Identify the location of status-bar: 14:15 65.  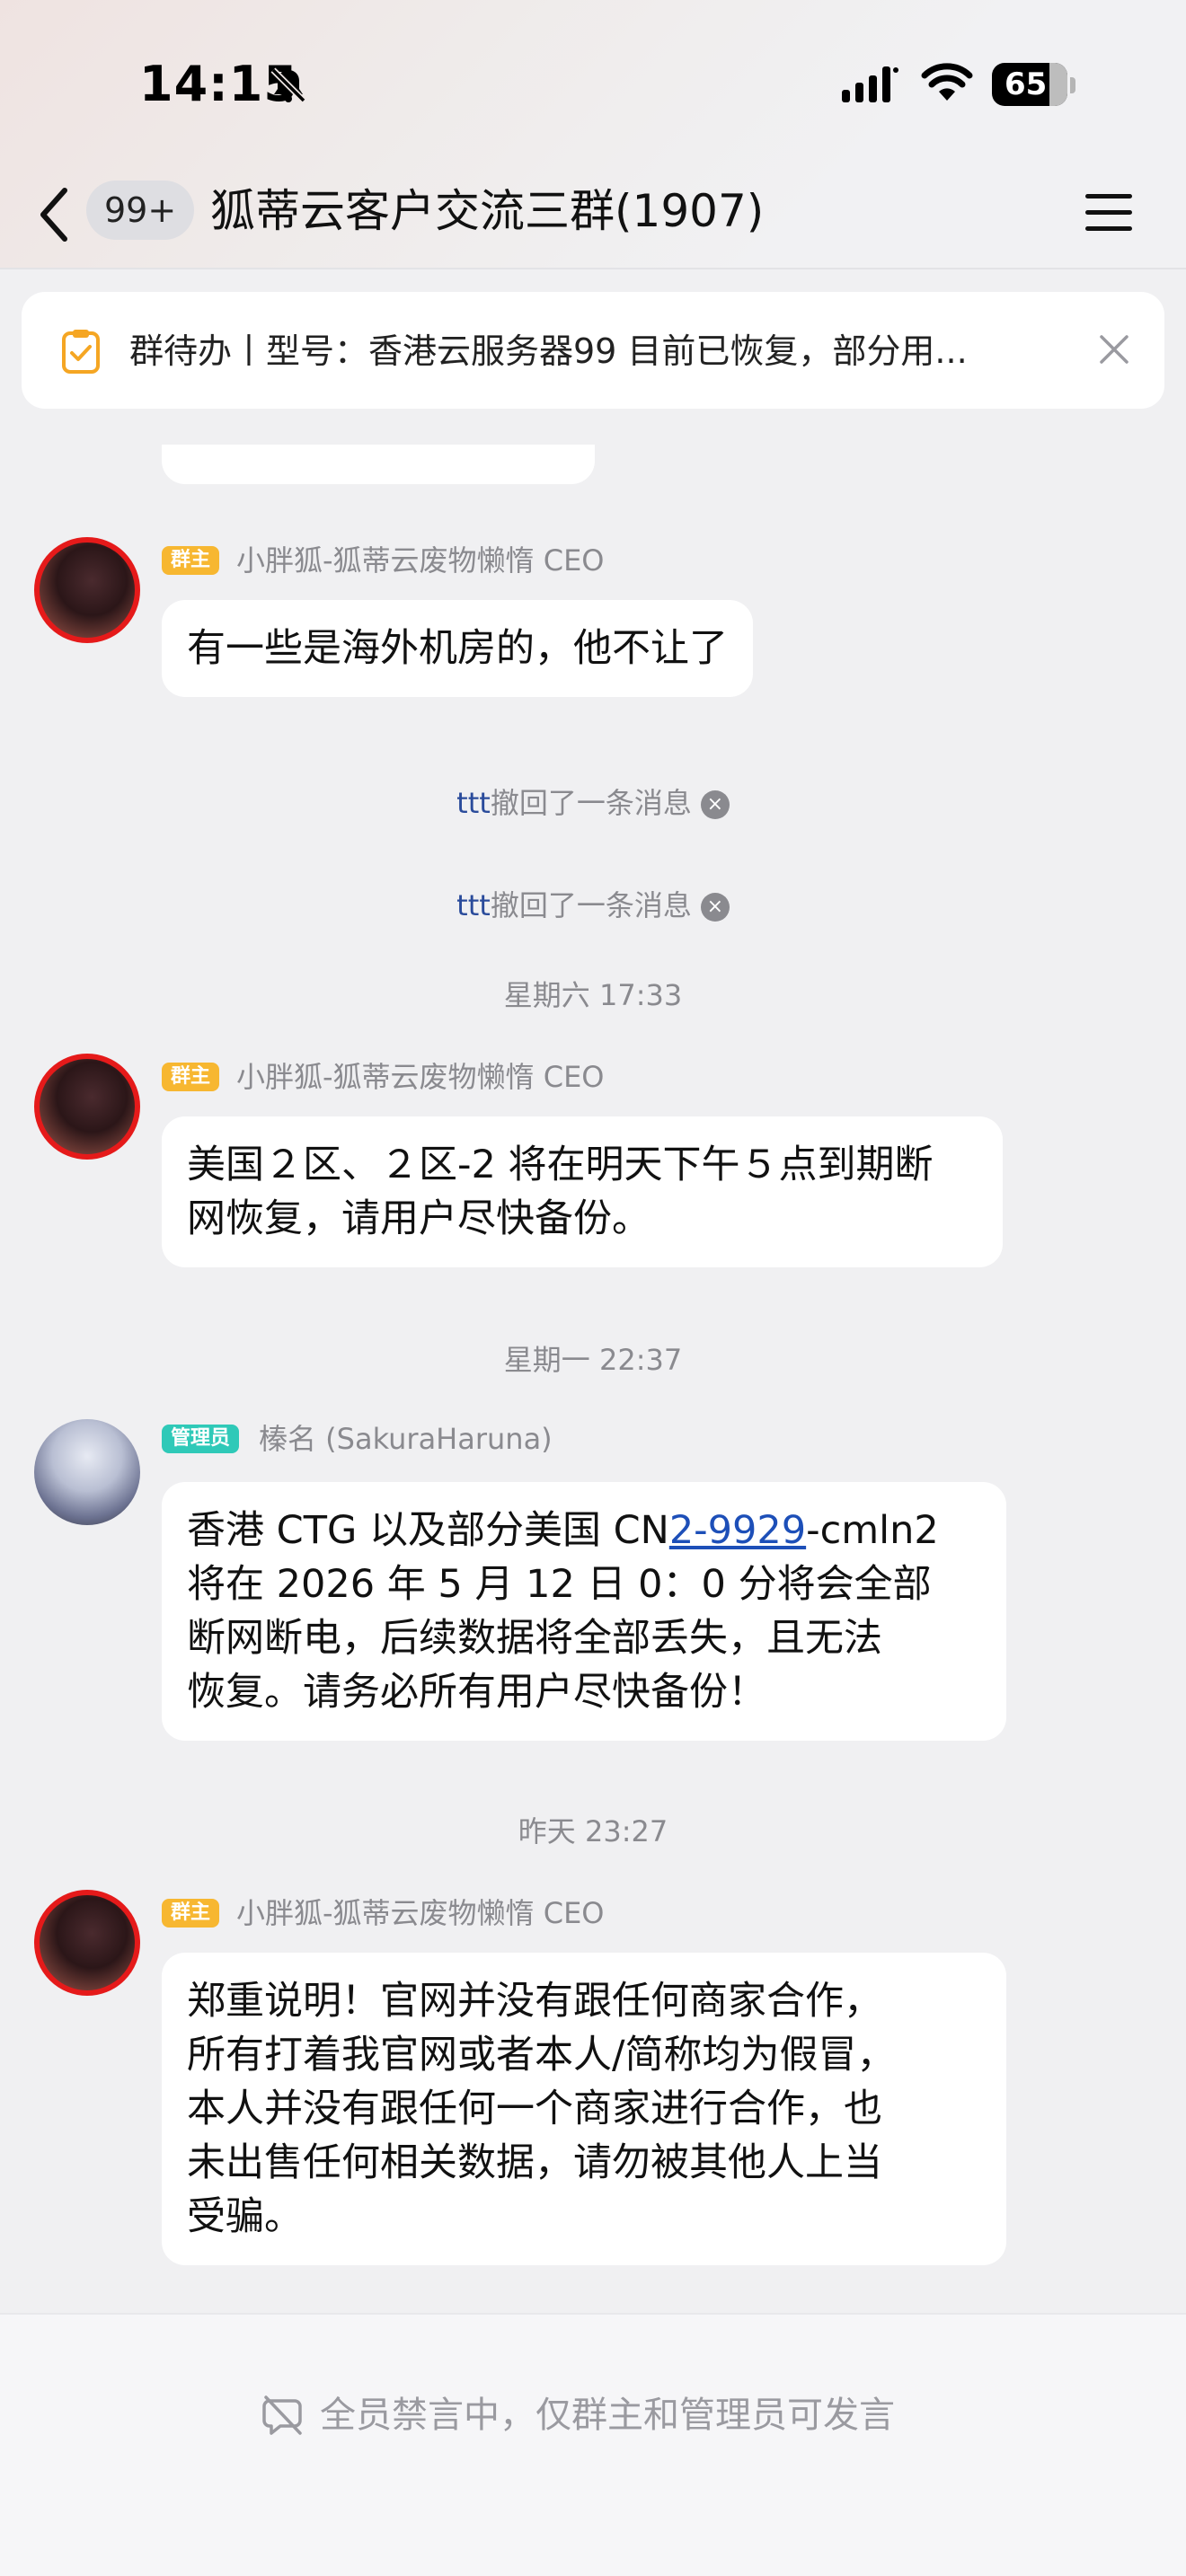
(593, 85).